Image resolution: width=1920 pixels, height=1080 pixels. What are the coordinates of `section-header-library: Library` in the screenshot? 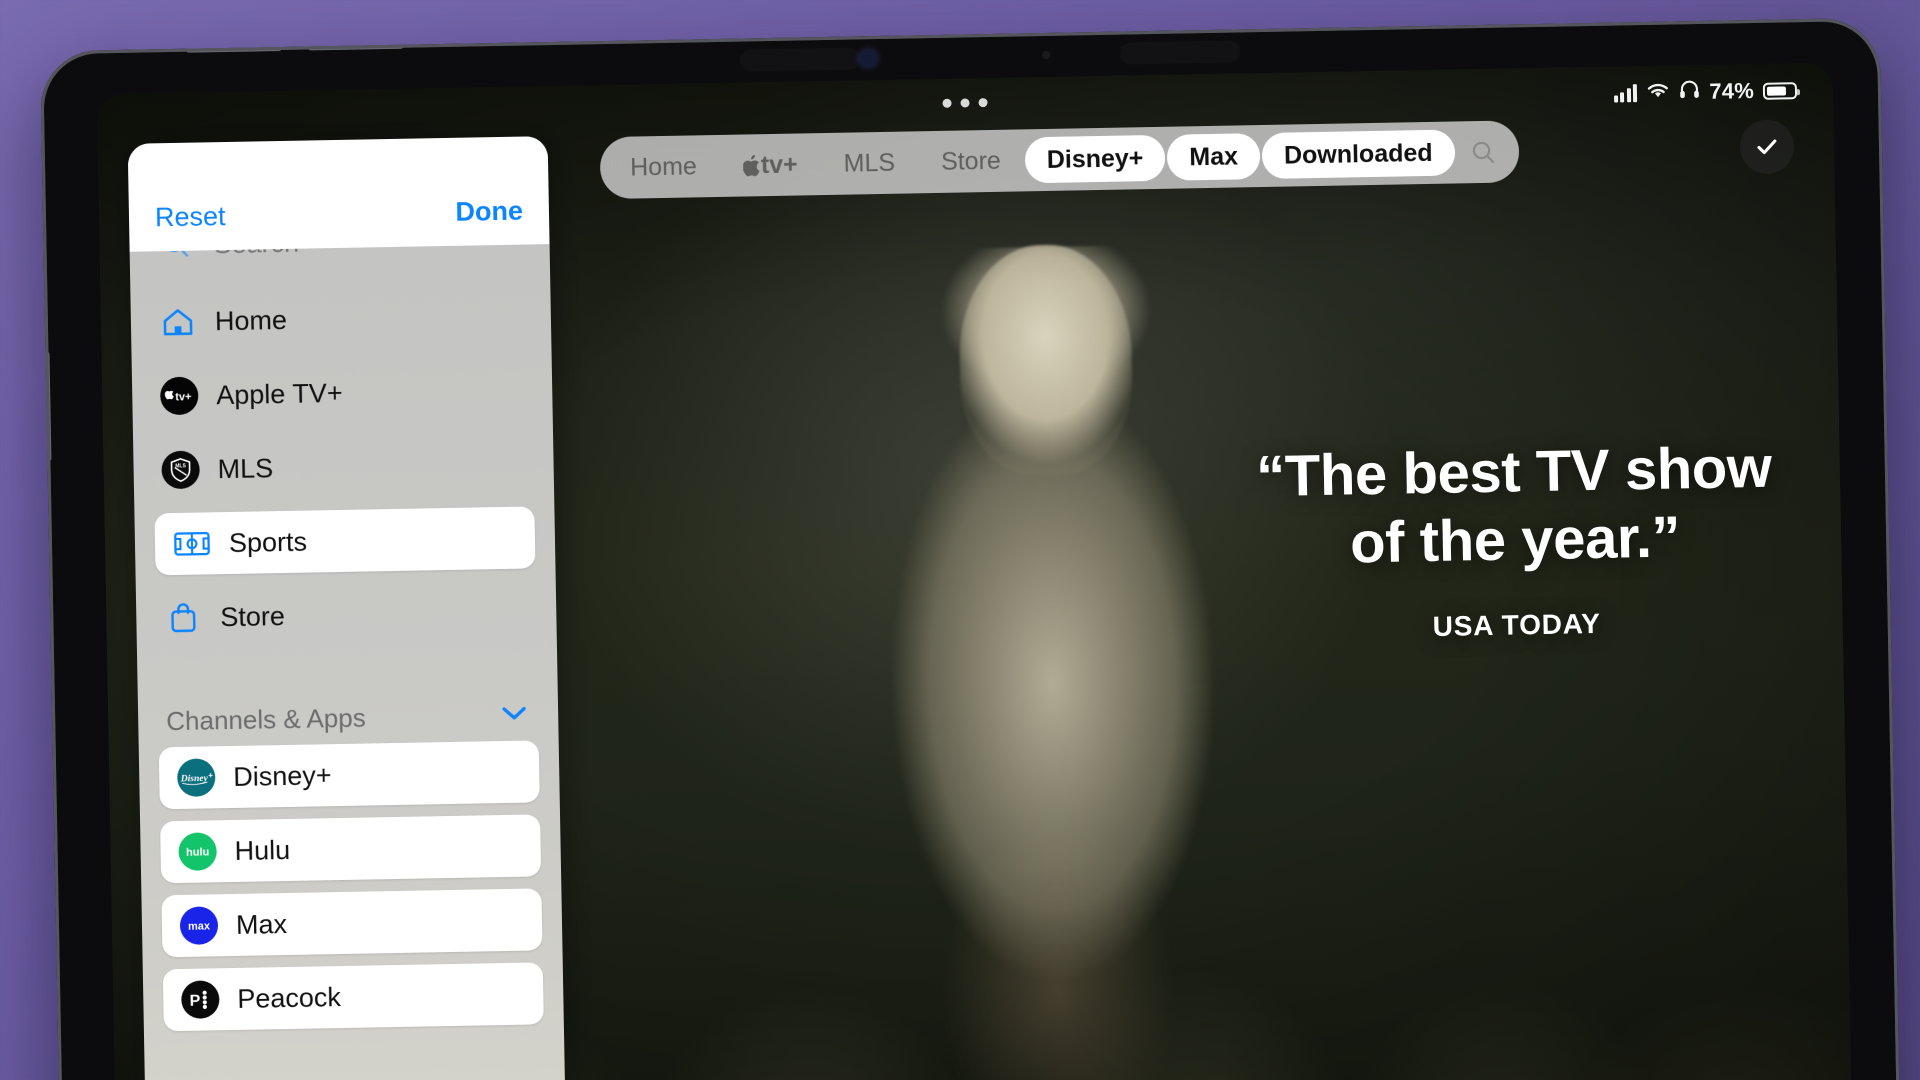 It's located at (355, 1075).